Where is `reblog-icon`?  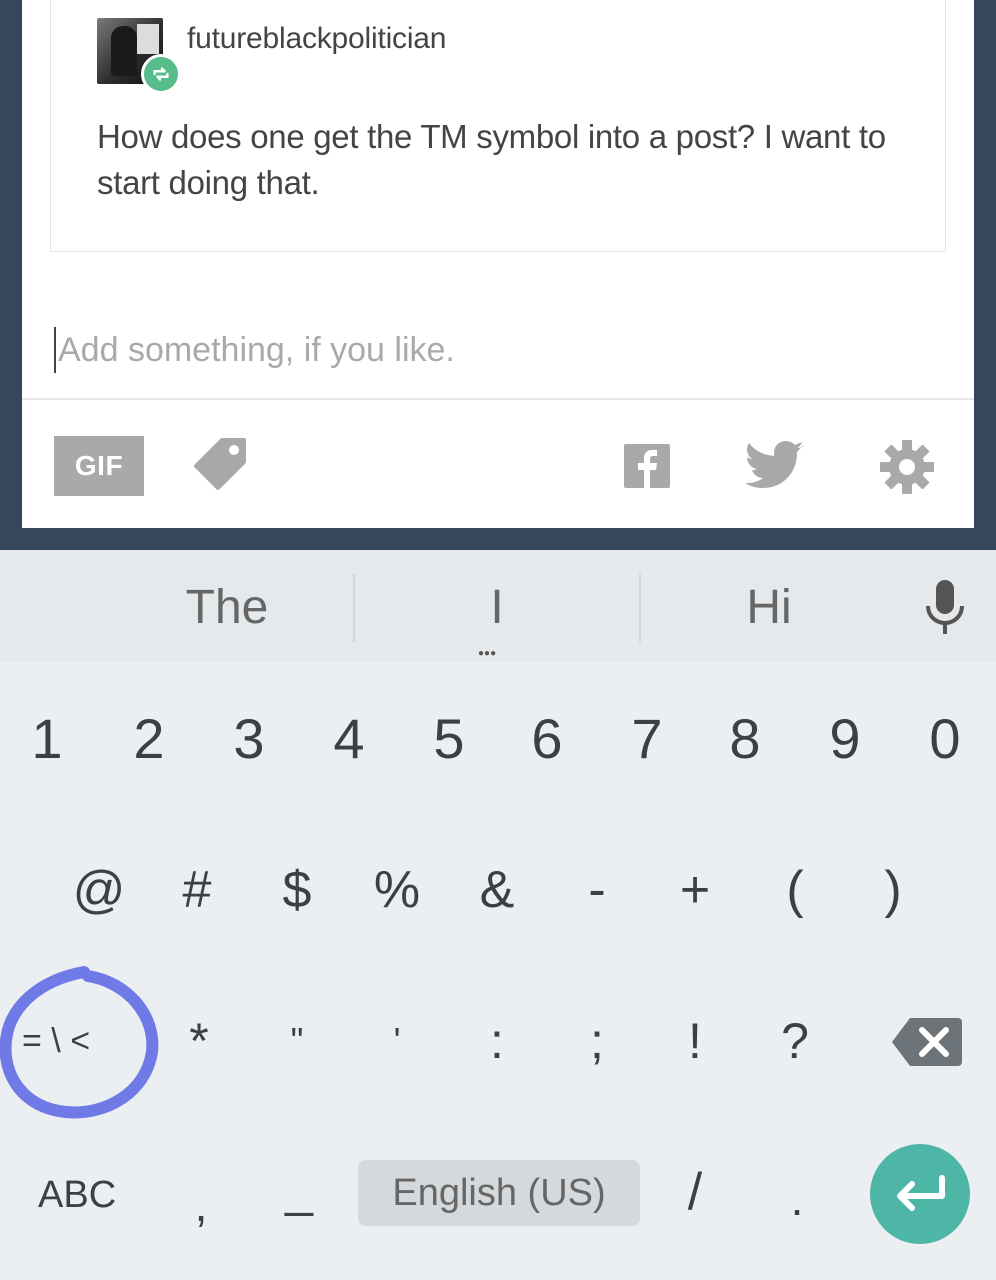 reblog-icon is located at coordinates (161, 74).